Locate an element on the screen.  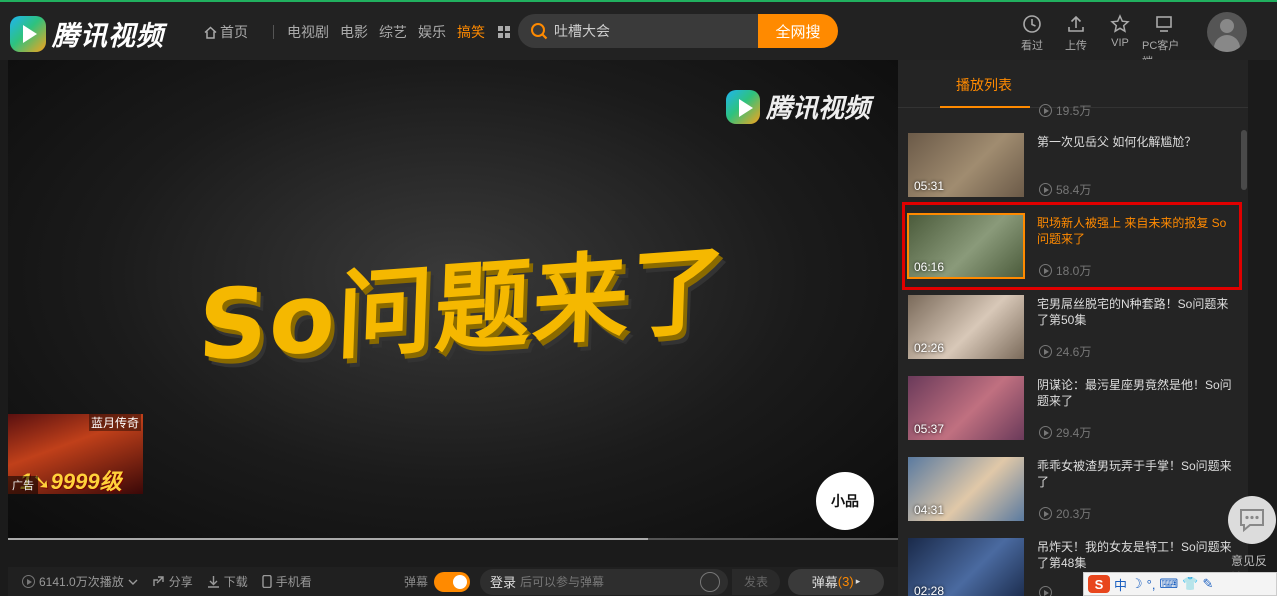
search-input is located at coordinates (649, 31).